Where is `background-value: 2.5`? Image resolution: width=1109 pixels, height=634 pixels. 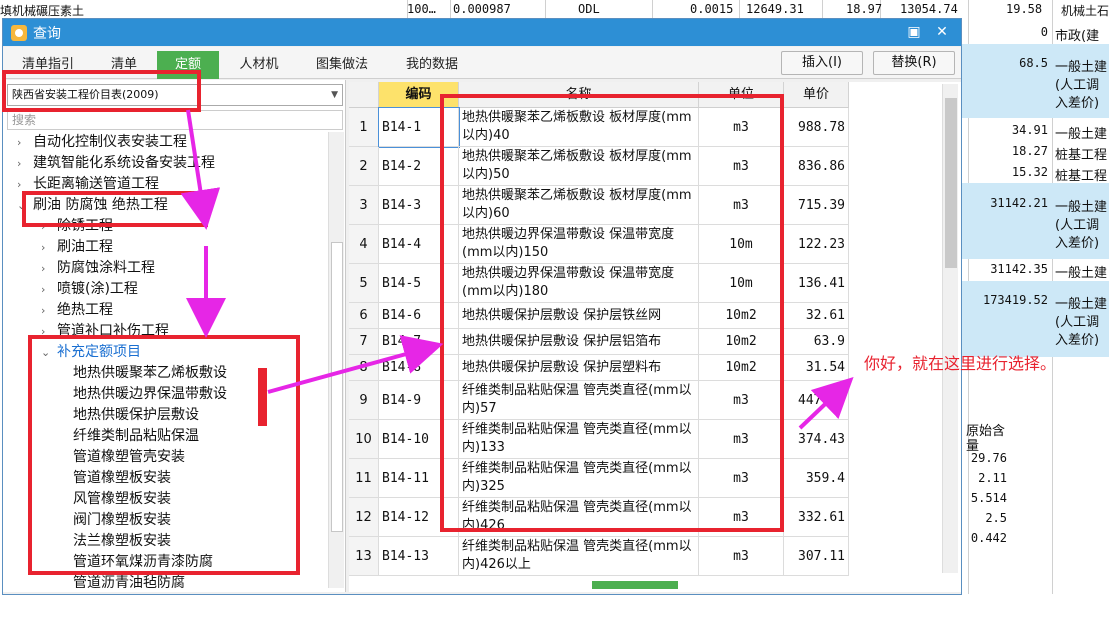 background-value: 2.5 is located at coordinates (996, 518).